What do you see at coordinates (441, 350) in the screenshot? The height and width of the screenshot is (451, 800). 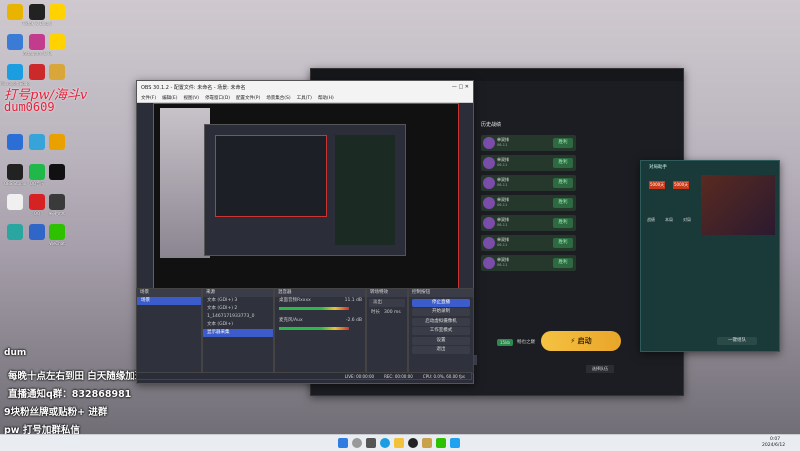 I see `control-button: 退出` at bounding box center [441, 350].